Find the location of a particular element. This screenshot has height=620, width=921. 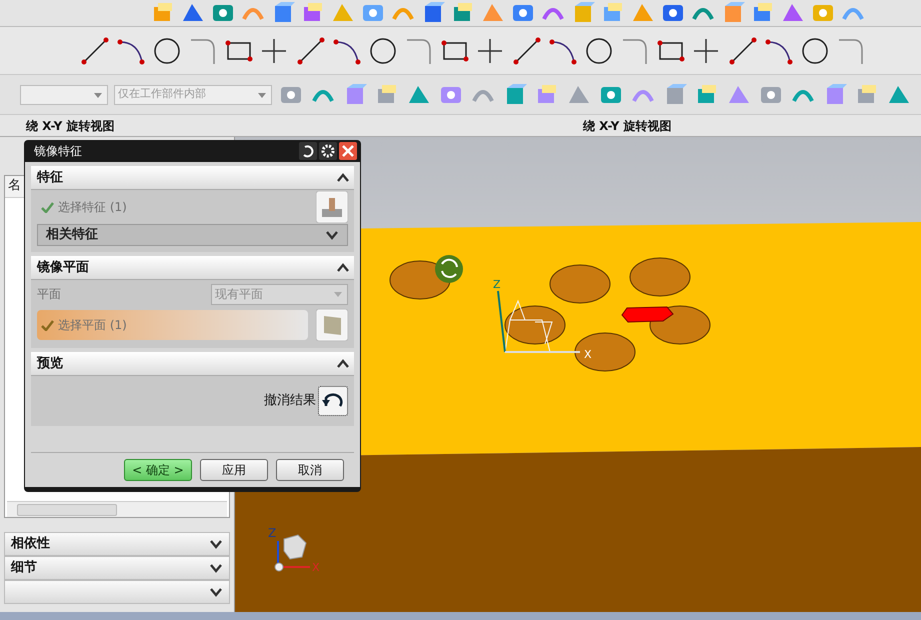

dialog-button: < 确定 > is located at coordinates (158, 470).